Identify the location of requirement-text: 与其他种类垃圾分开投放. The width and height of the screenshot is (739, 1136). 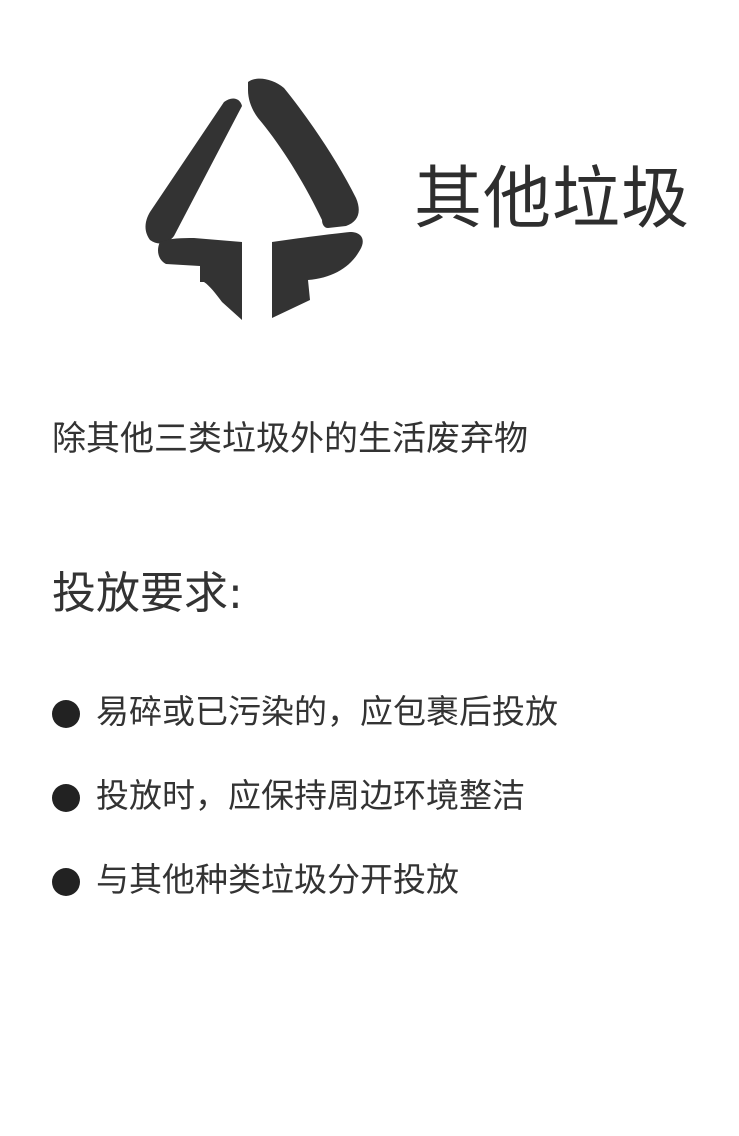
(277, 879).